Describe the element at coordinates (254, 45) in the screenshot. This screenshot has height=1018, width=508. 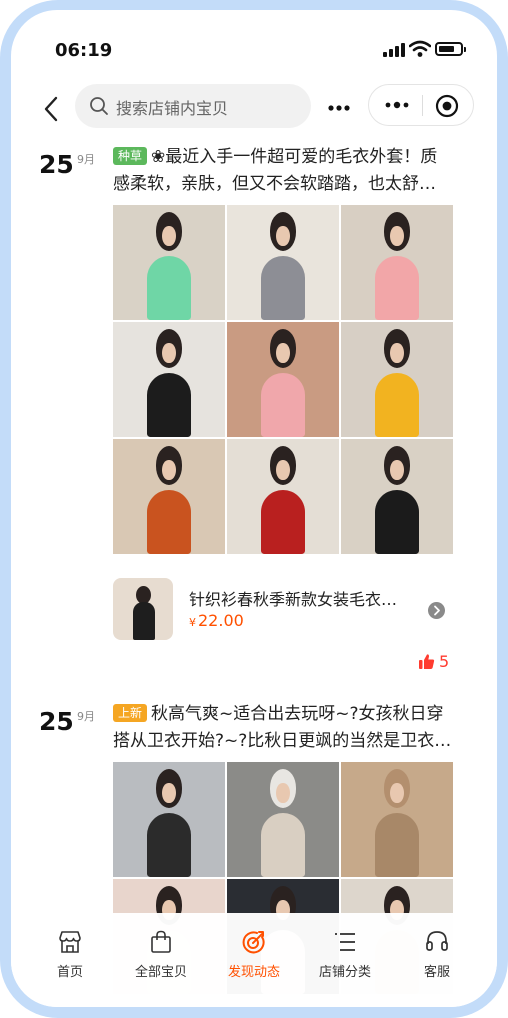
I see `status-bar: 06:19` at that location.